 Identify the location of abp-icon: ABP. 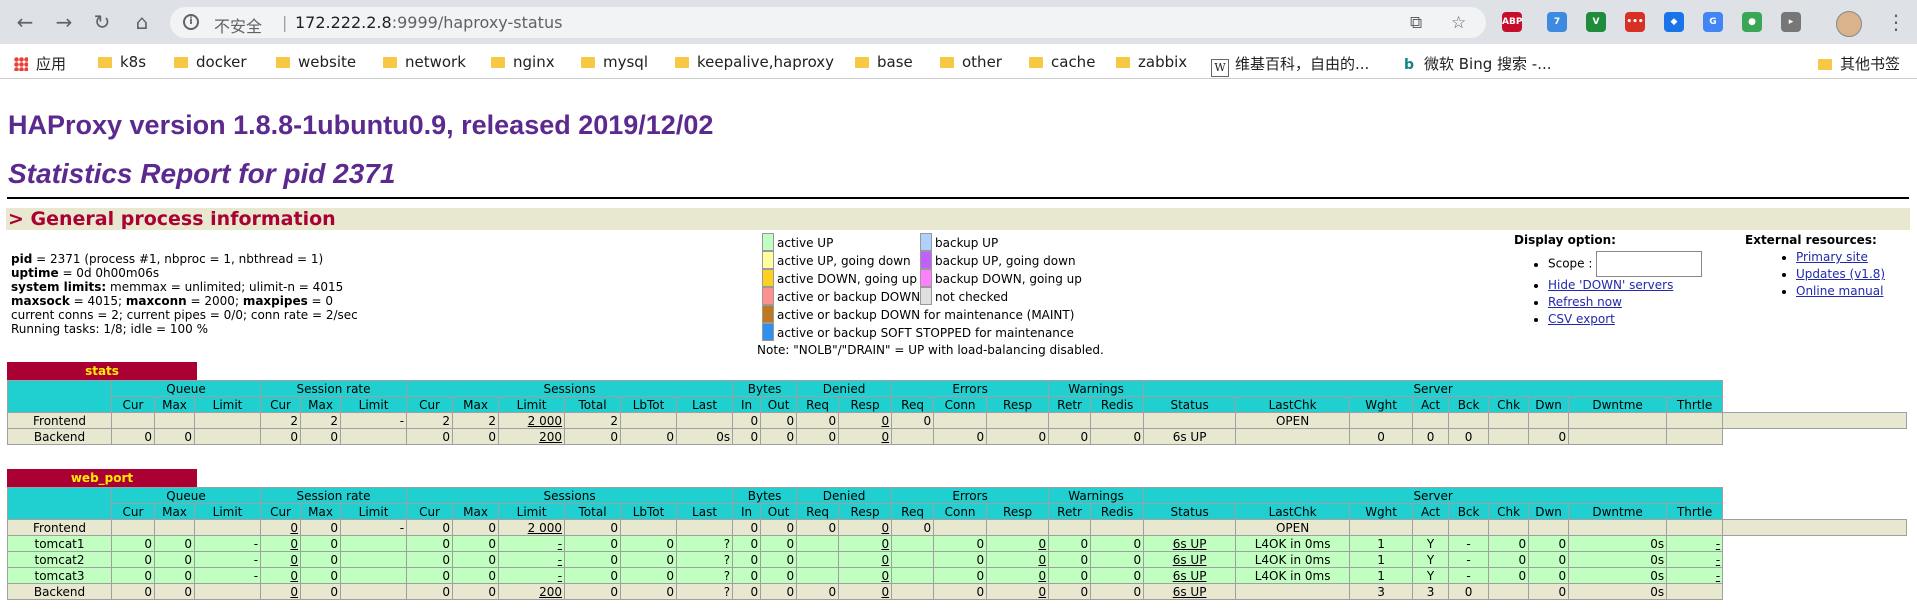
(1512, 22).